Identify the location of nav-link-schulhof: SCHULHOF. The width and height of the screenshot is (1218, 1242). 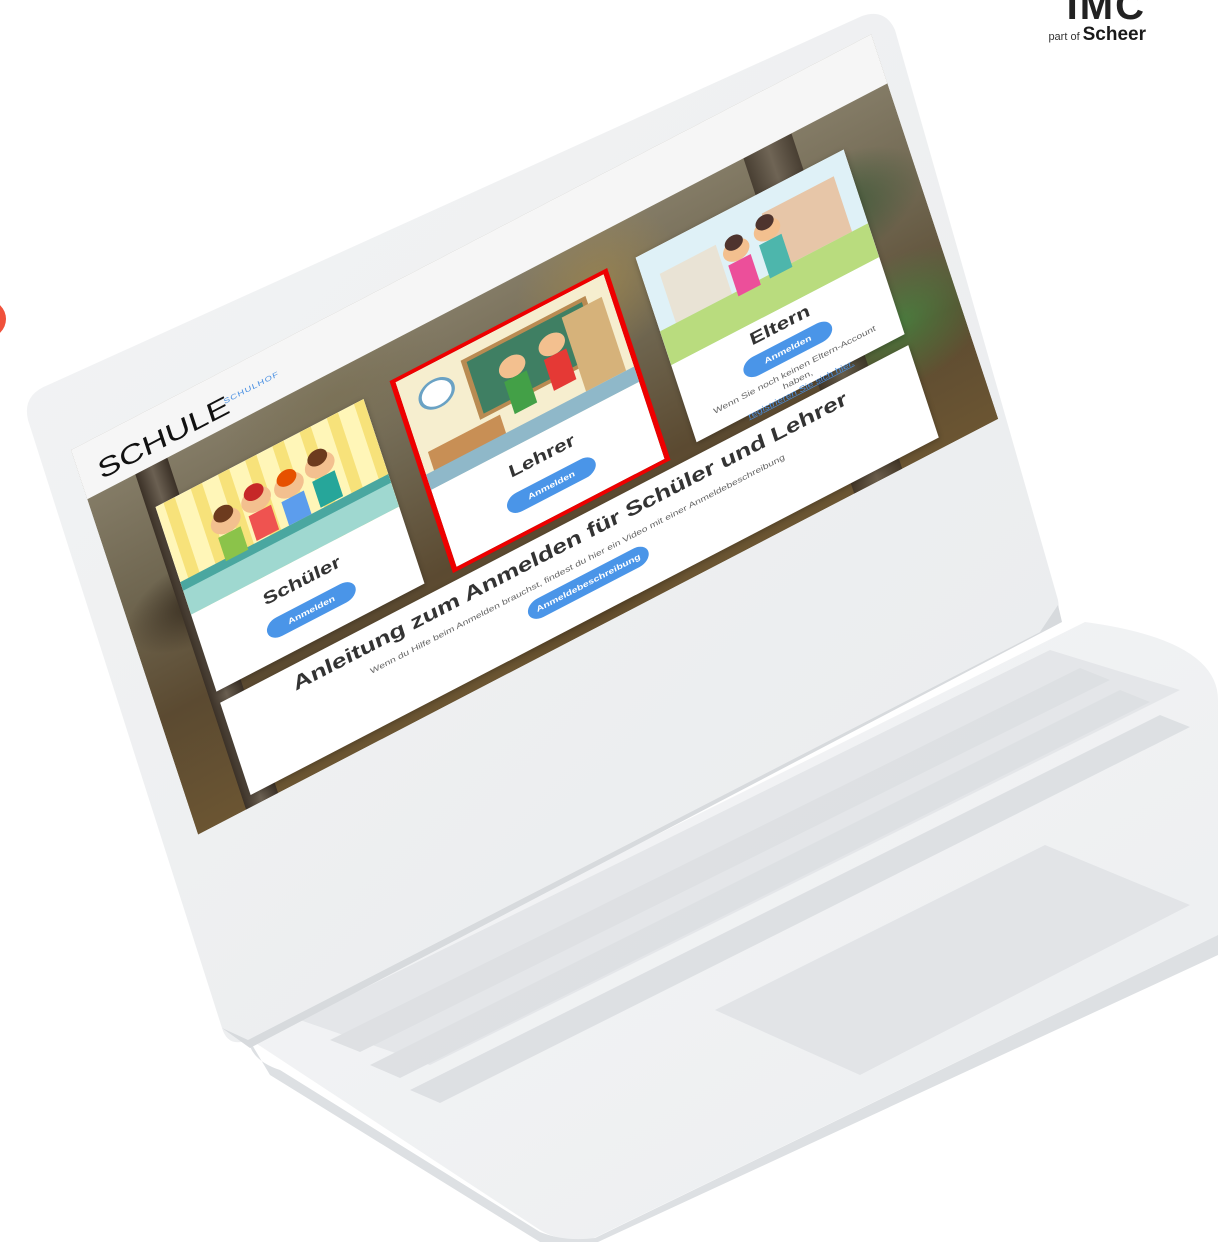
(251, 388).